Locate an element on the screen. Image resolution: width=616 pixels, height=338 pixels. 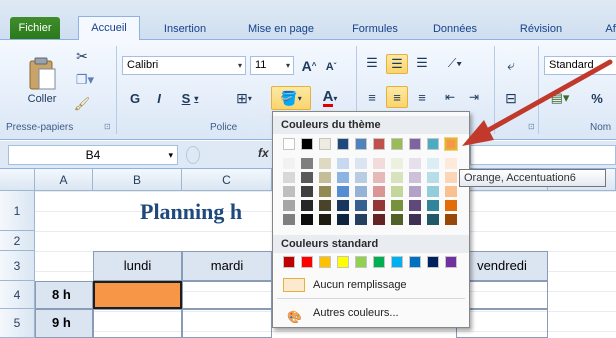
column-header: A is located at coordinates (64, 180).